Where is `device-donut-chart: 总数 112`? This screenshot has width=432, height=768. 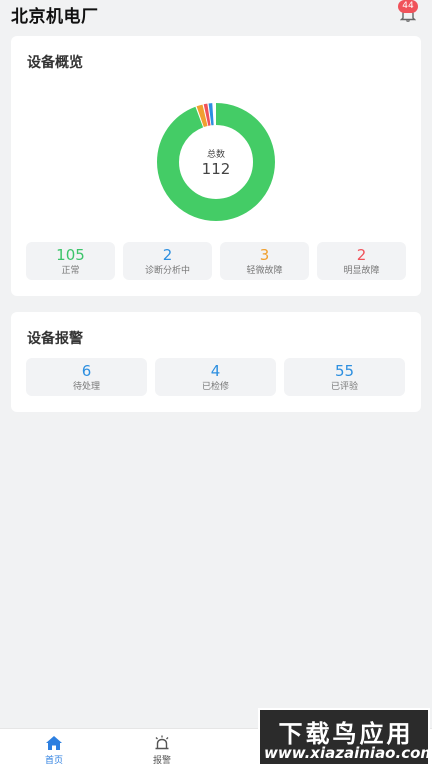
device-donut-chart: 总数 112 is located at coordinates (216, 162).